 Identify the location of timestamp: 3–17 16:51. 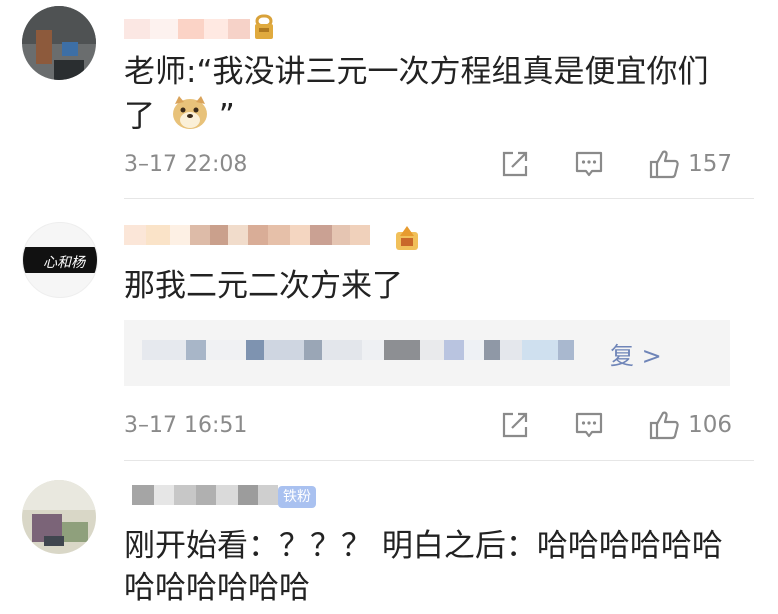
(186, 425).